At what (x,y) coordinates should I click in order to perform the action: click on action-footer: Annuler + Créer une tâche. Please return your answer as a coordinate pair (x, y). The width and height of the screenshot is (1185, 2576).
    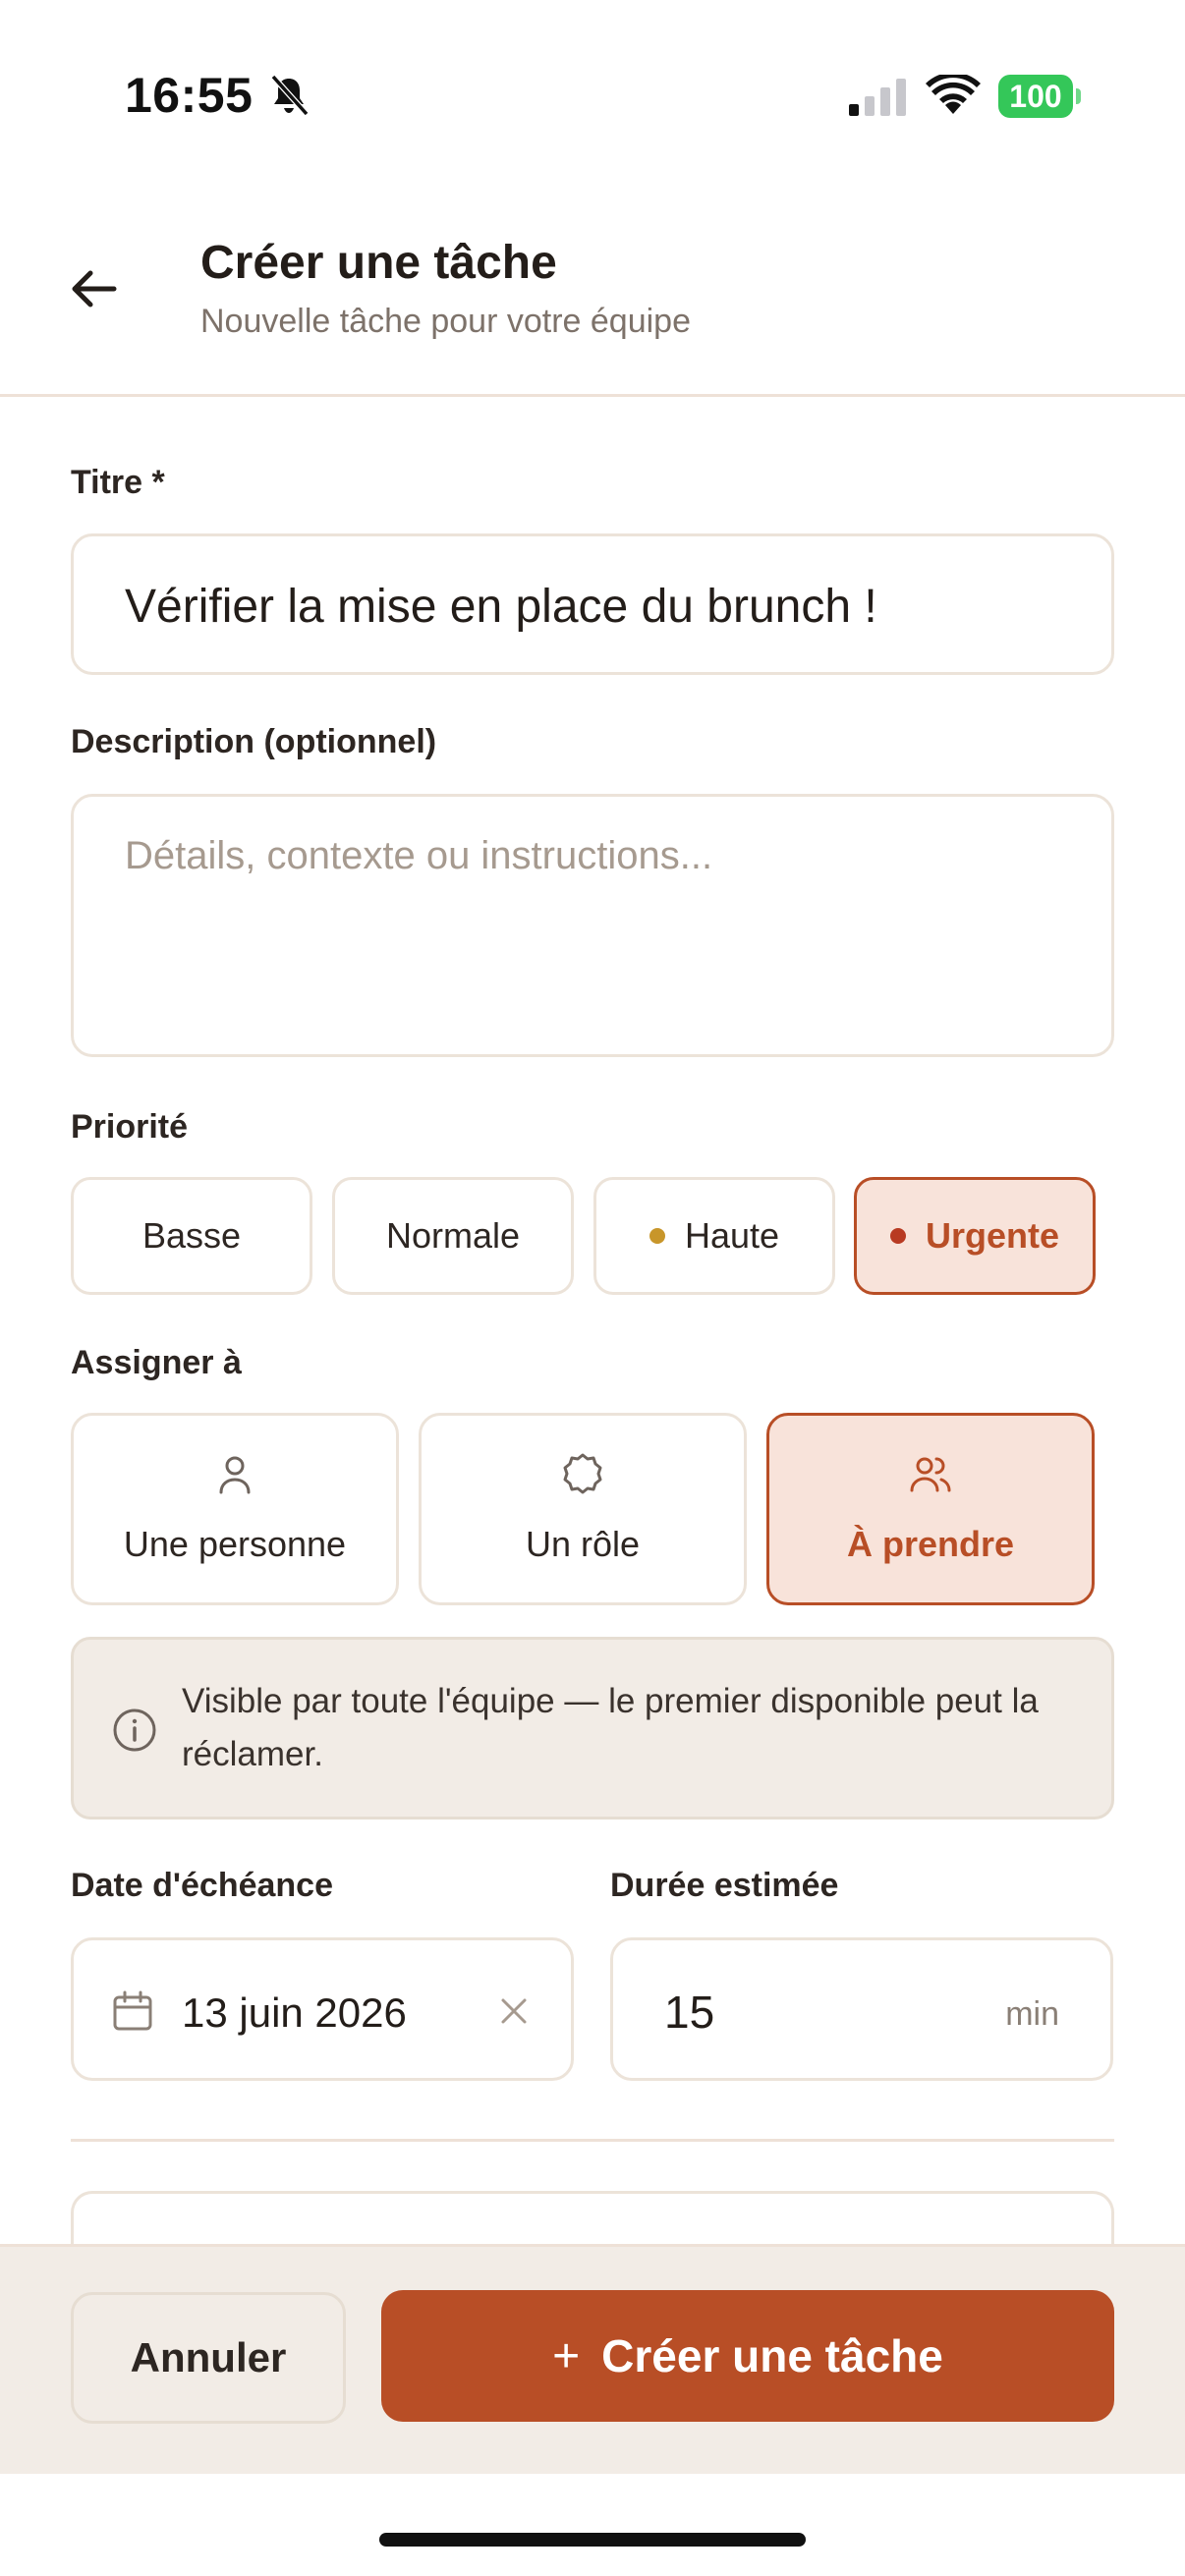
    Looking at the image, I should click on (592, 2359).